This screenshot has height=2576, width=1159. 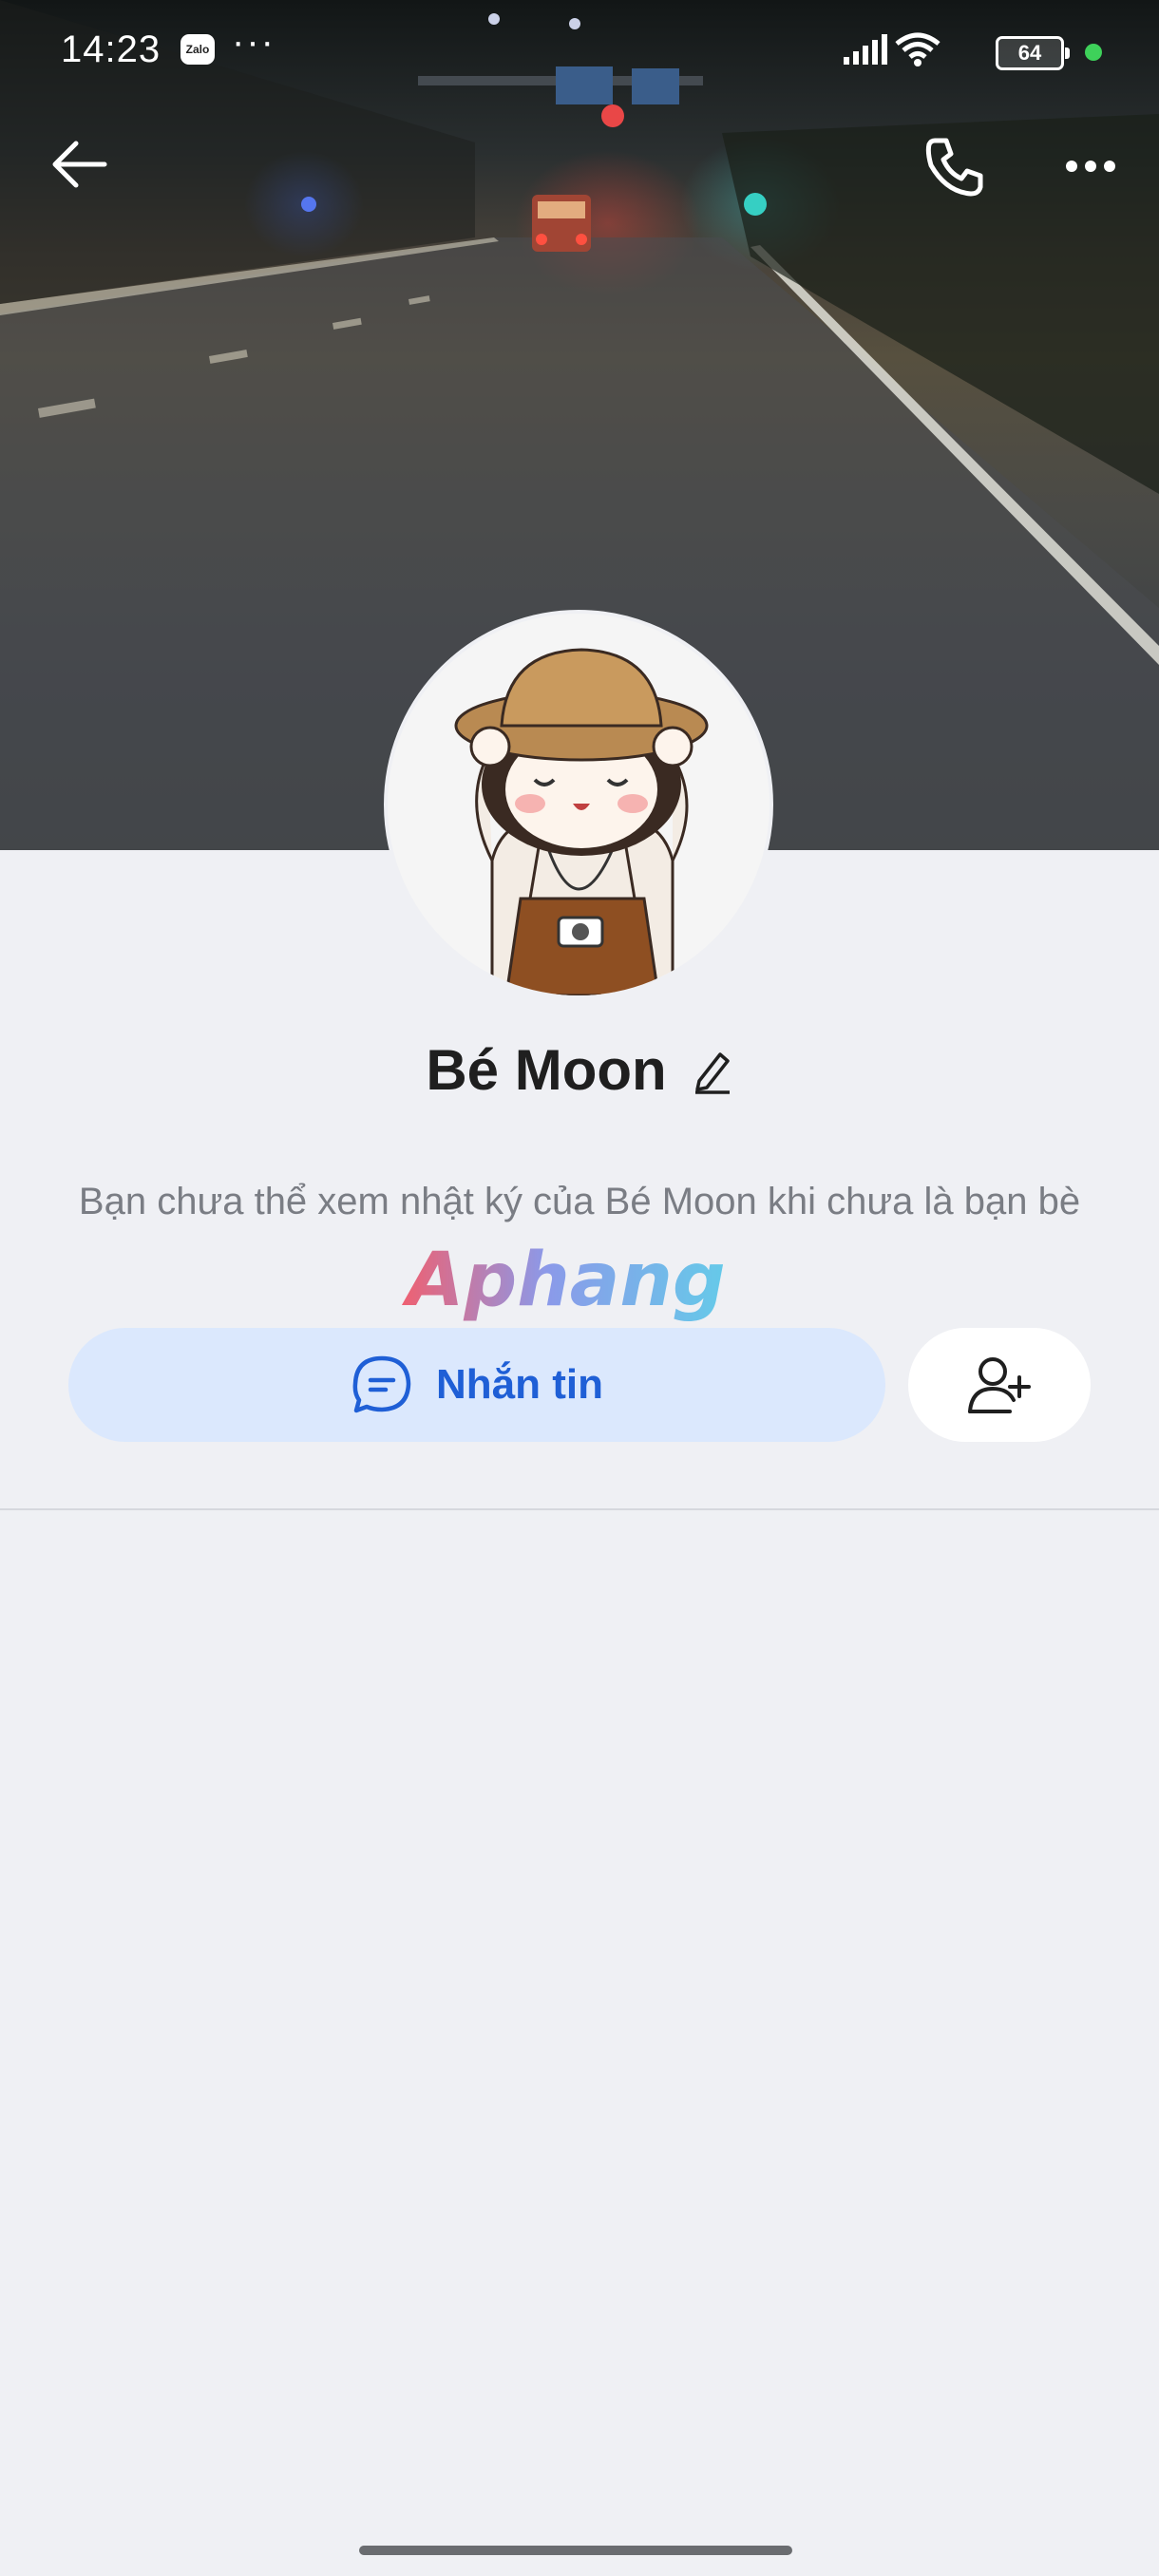 What do you see at coordinates (579, 1509) in the screenshot?
I see `section-divider` at bounding box center [579, 1509].